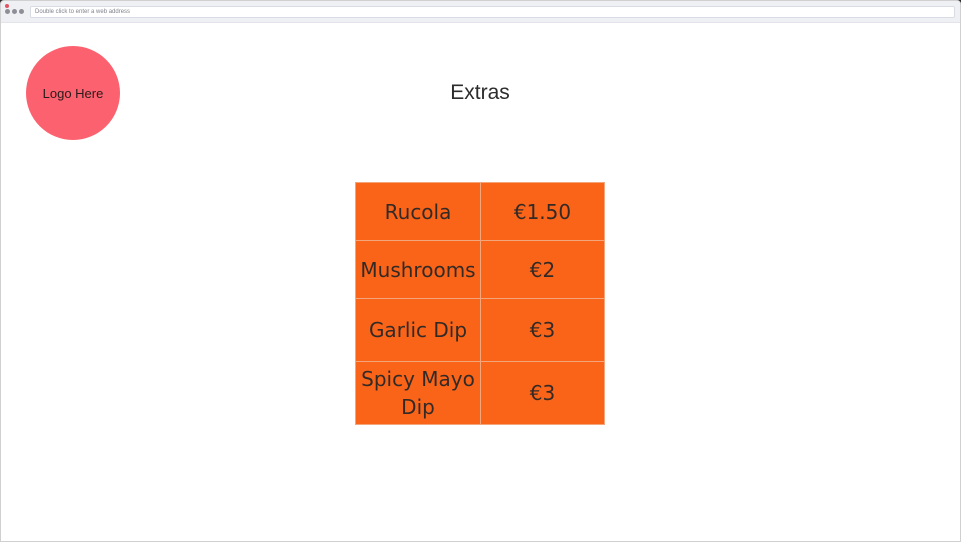  What do you see at coordinates (418, 269) in the screenshot?
I see `extra-name: Mushrooms` at bounding box center [418, 269].